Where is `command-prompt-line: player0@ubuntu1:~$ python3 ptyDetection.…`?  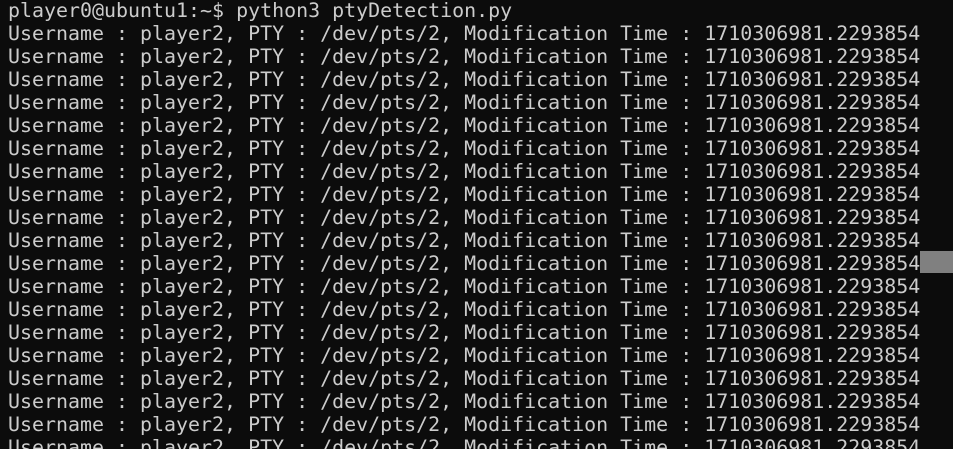
command-prompt-line: player0@ubuntu1:~$ python3 ptyDetection.… is located at coordinates (260, 11).